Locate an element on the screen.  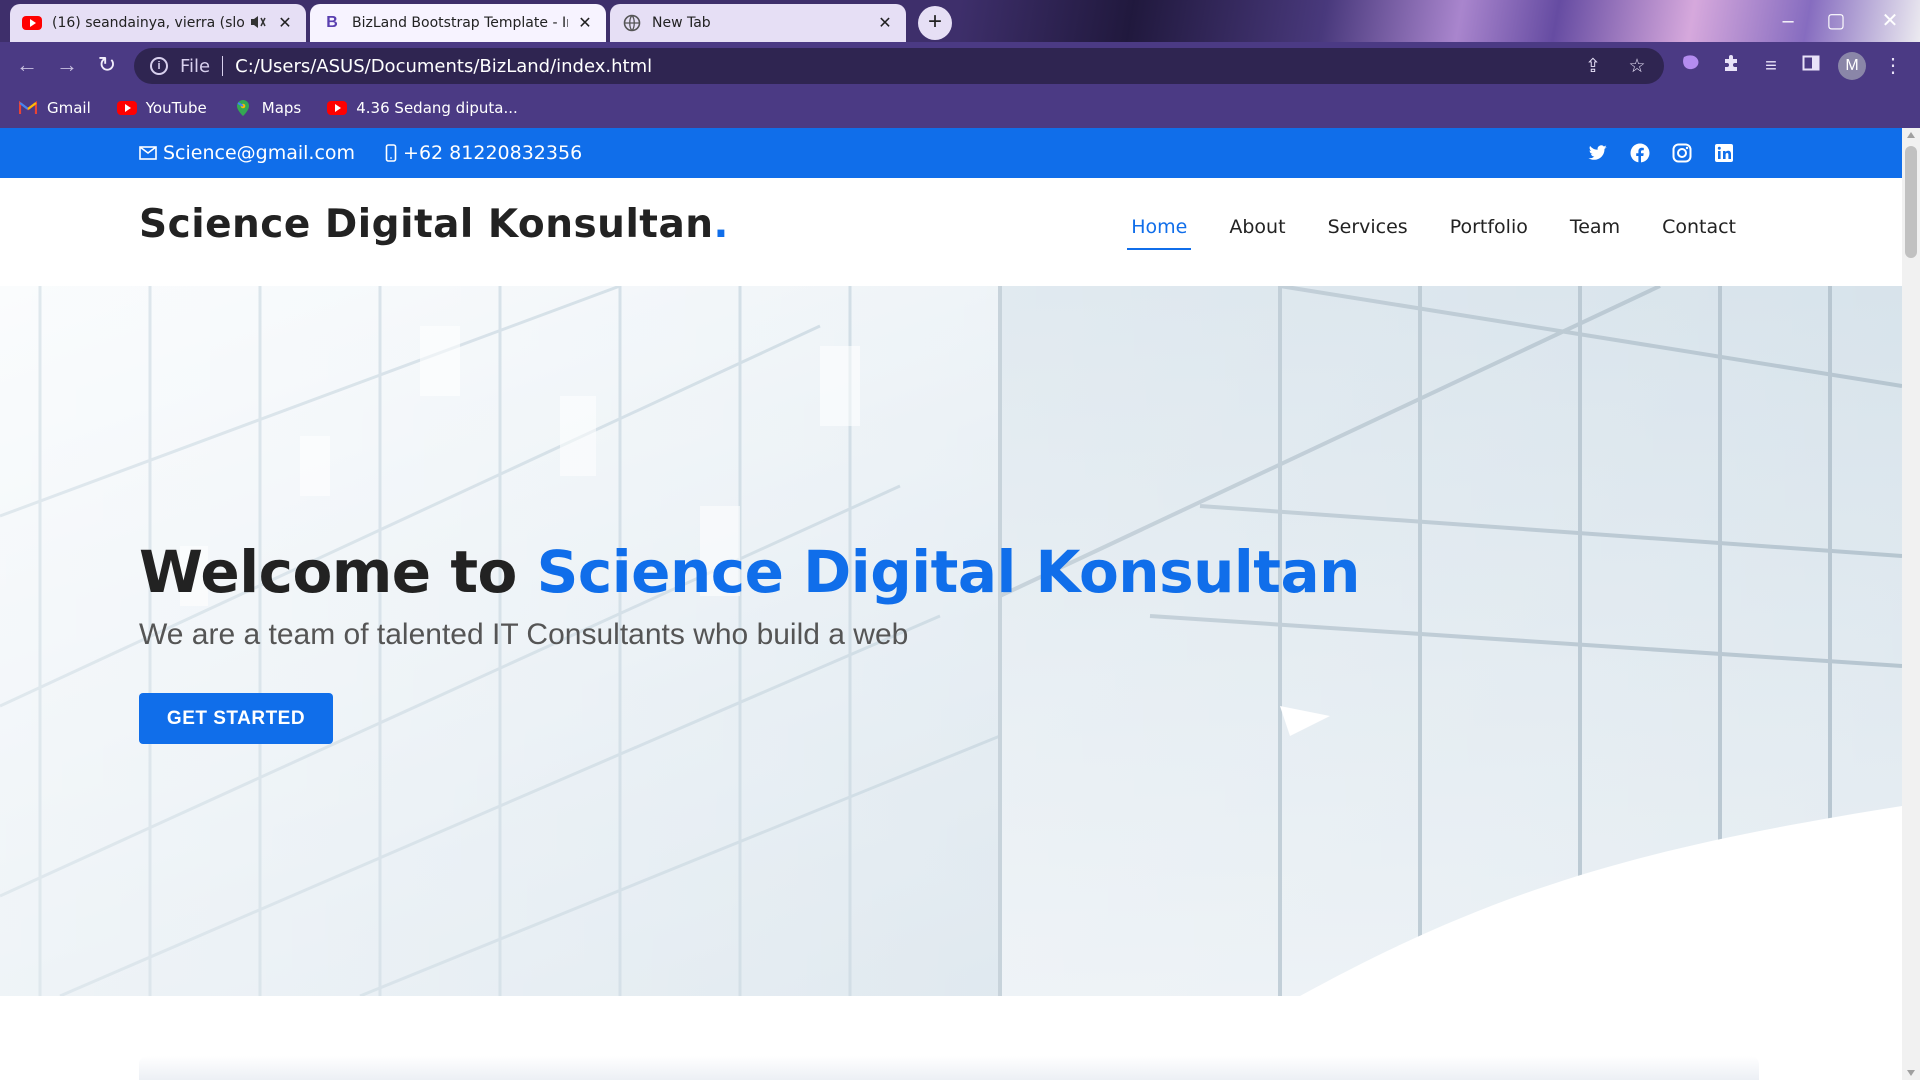
hero-title-prefix: Welcome to is located at coordinates (338, 572).